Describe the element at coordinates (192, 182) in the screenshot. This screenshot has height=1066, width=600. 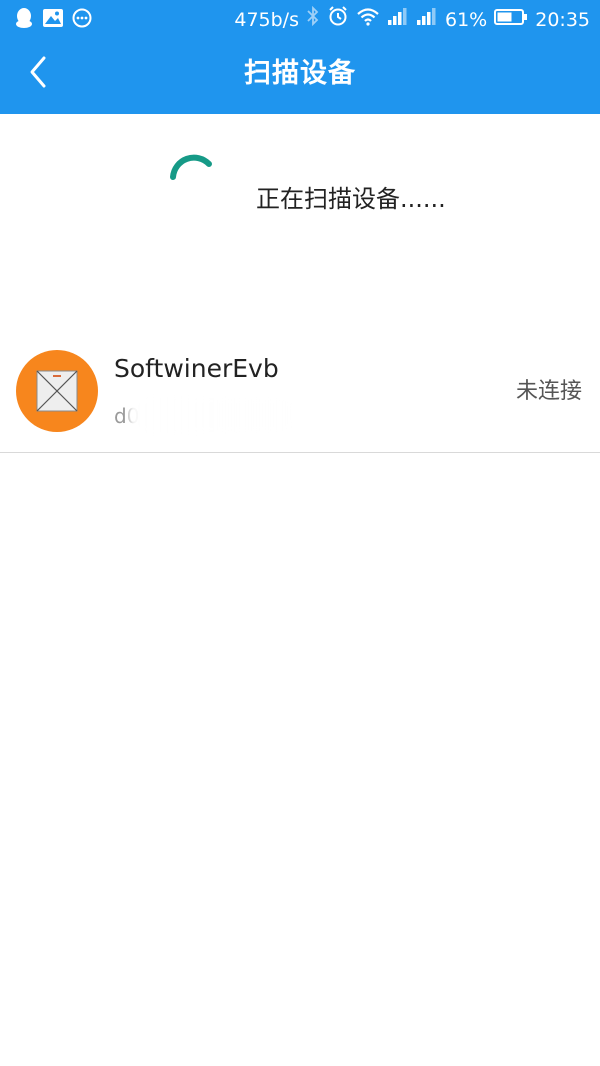
I see `loading-spinner-icon` at that location.